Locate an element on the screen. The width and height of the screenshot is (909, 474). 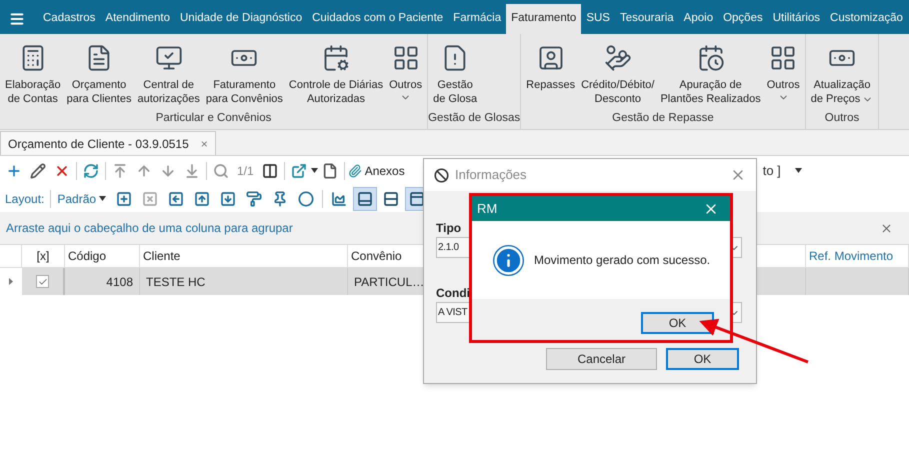
toolbar-text: to ] is located at coordinates (771, 171).